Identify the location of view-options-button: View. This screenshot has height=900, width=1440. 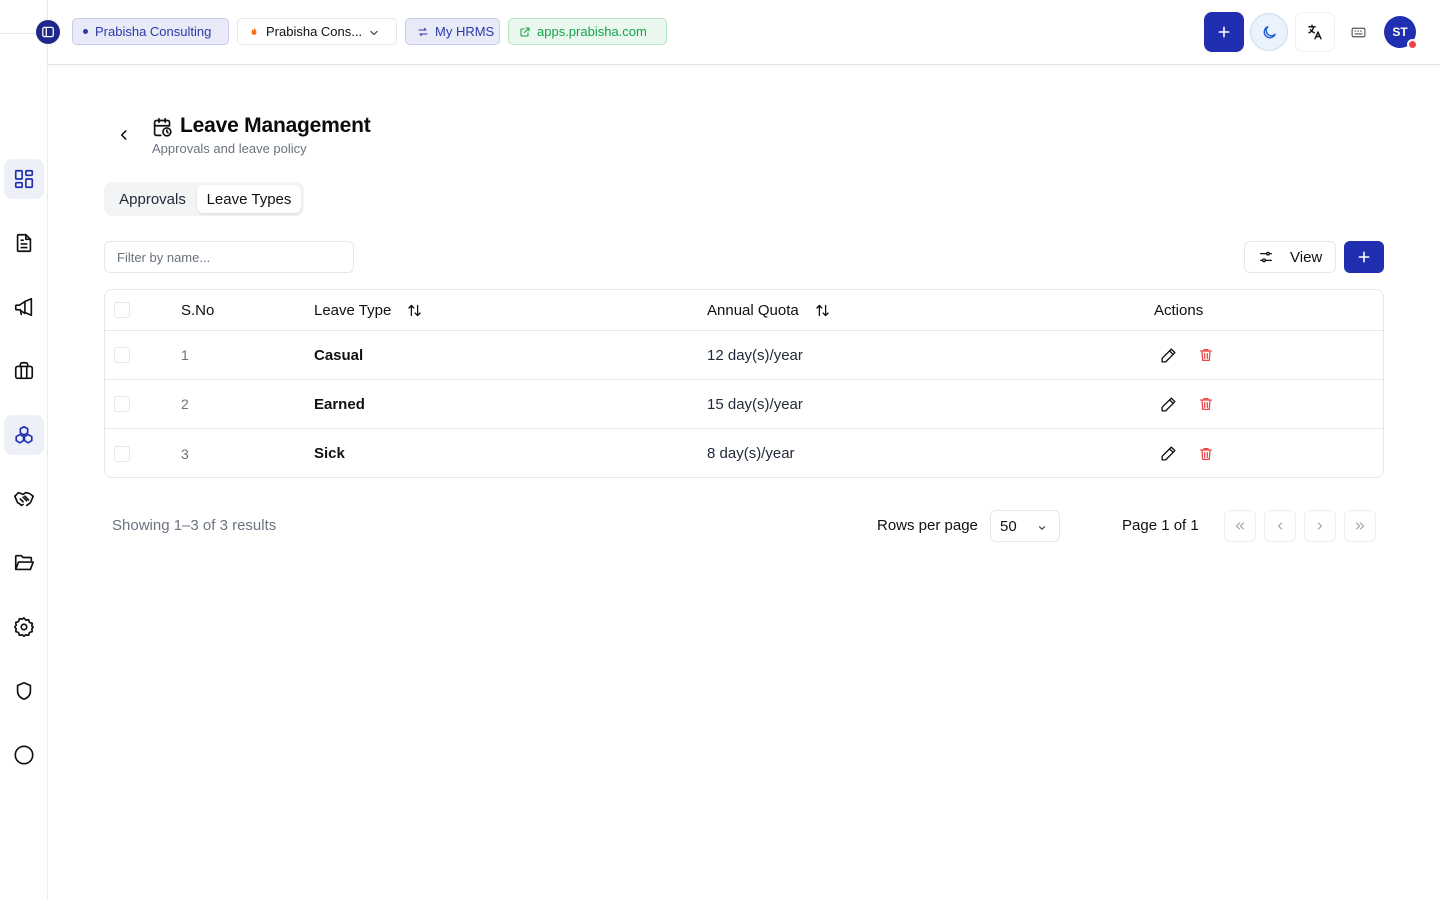
(1290, 257).